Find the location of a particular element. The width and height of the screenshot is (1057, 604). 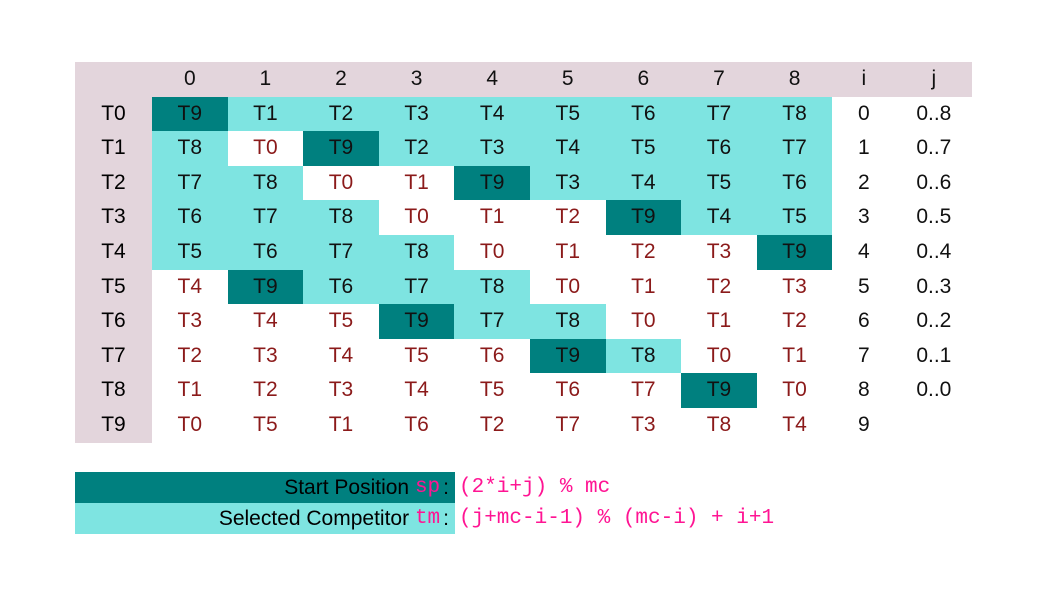

legend-label-selected-competitor: Selected Competitor is located at coordinates (316, 518).